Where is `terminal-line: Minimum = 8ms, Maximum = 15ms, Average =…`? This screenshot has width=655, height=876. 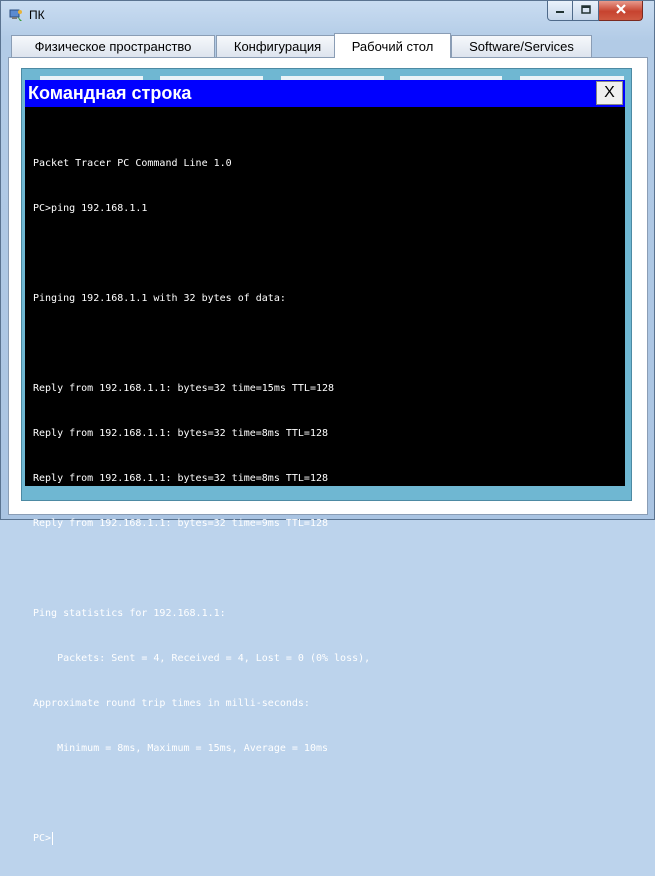
terminal-line: Minimum = 8ms, Maximum = 15ms, Average =… is located at coordinates (181, 748).